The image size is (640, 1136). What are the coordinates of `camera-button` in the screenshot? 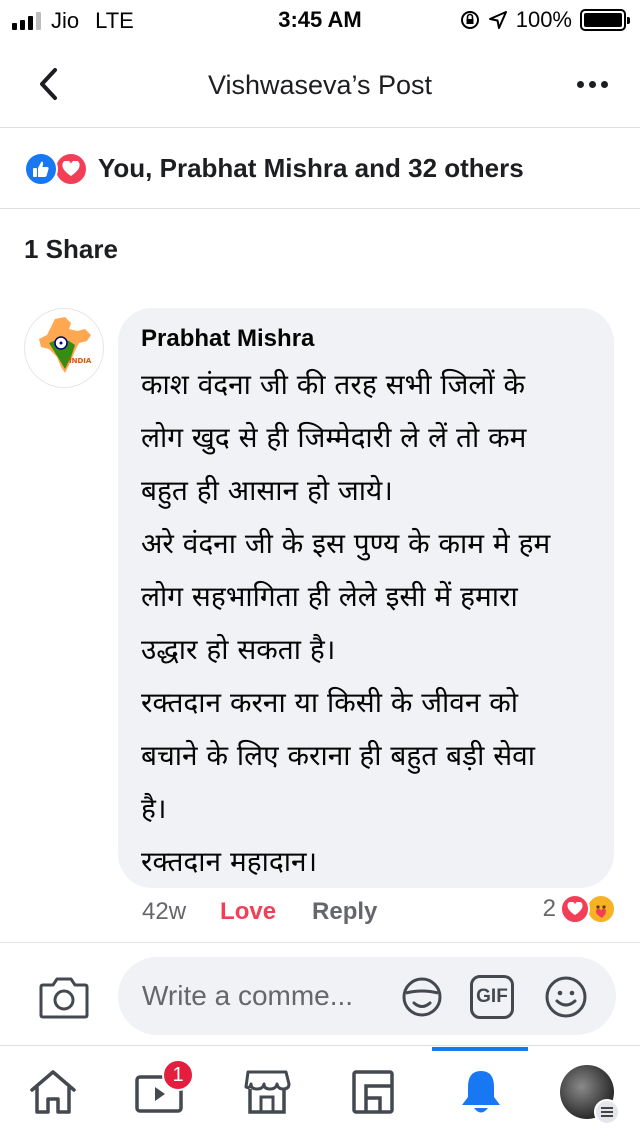 It's located at (64, 997).